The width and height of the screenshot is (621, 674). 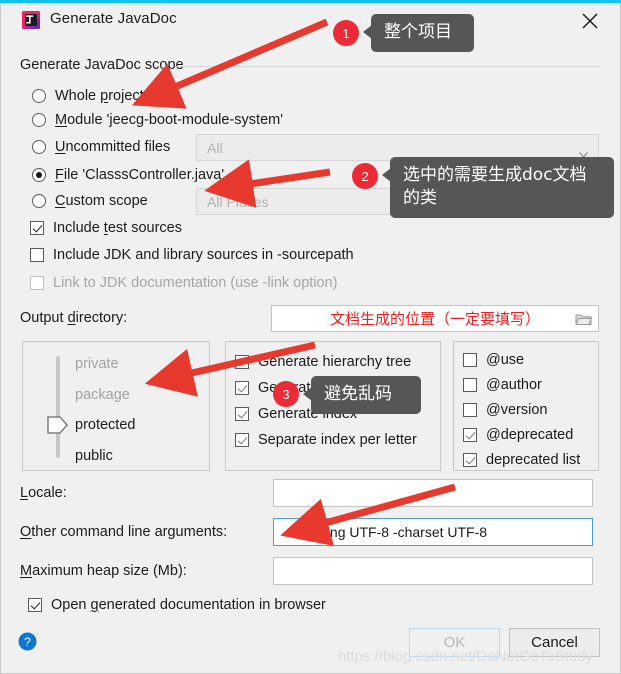 What do you see at coordinates (583, 151) in the screenshot?
I see `chevron-down-icon` at bounding box center [583, 151].